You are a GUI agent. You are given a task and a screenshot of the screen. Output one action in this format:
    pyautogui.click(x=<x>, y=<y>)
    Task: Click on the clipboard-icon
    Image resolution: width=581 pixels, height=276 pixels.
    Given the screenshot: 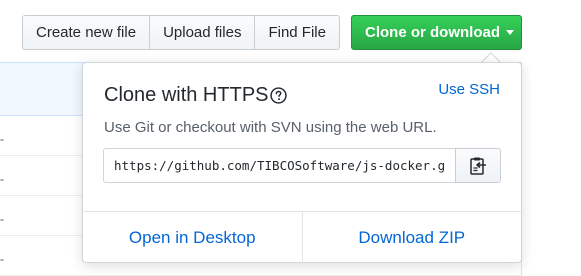 What is the action you would take?
    pyautogui.click(x=478, y=166)
    